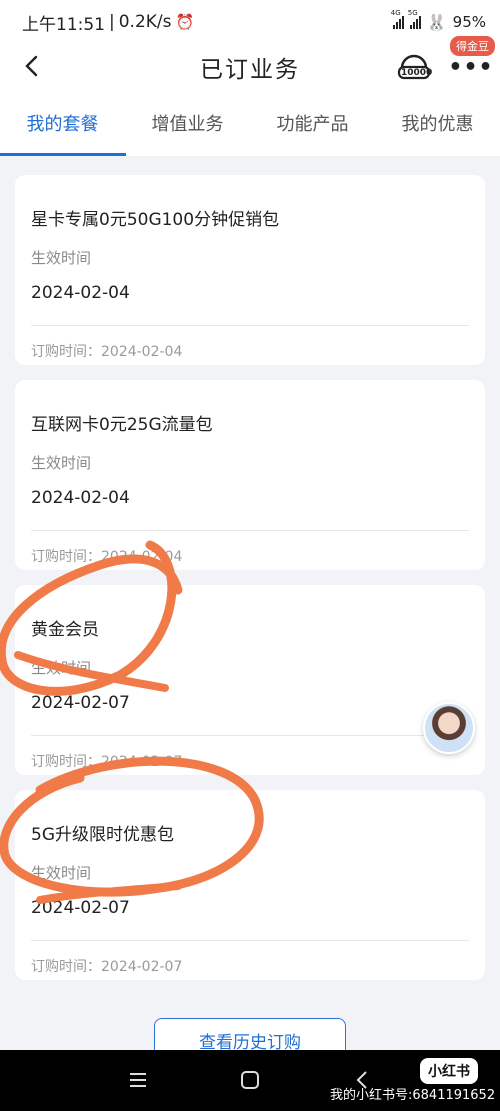  What do you see at coordinates (65, 630) in the screenshot?
I see `plan-name: 黄金会员` at bounding box center [65, 630].